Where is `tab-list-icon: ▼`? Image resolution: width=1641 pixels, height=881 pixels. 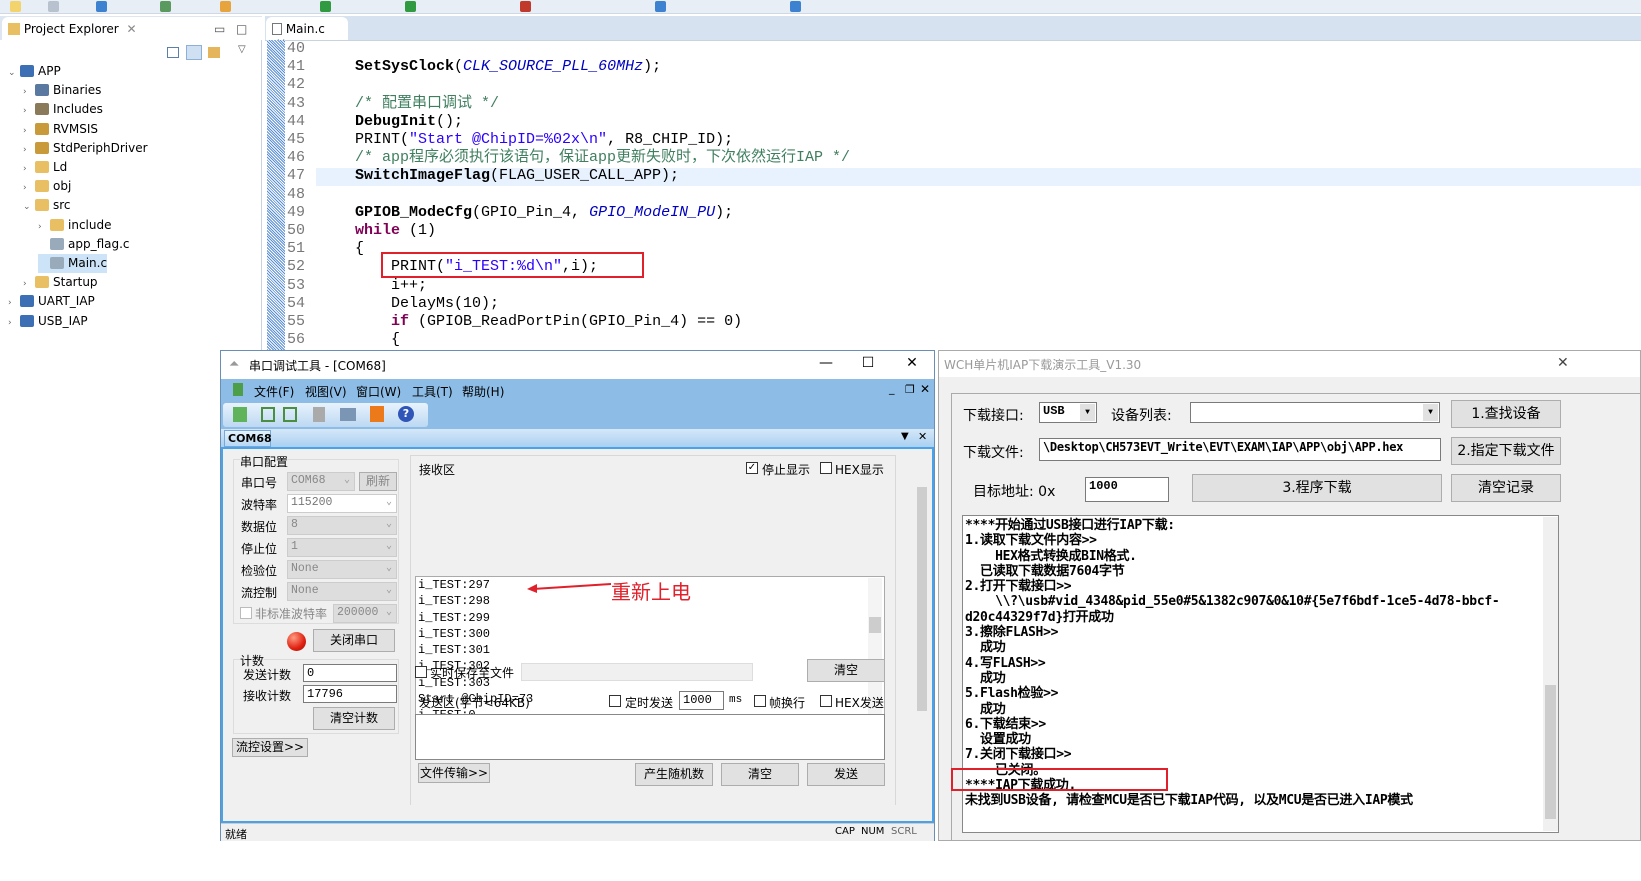
tab-list-icon: ▼ is located at coordinates (905, 436).